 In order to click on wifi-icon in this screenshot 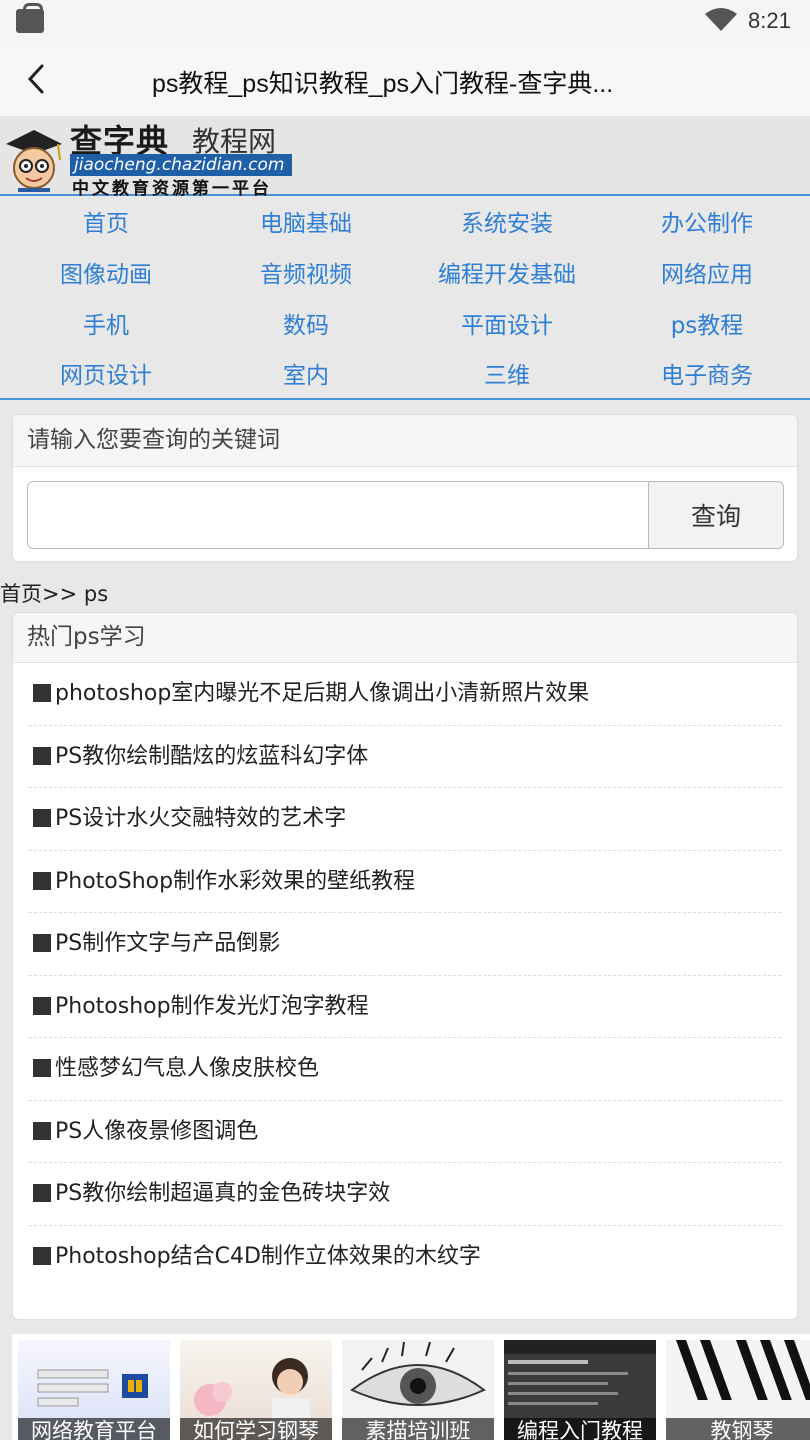, I will do `click(721, 19)`.